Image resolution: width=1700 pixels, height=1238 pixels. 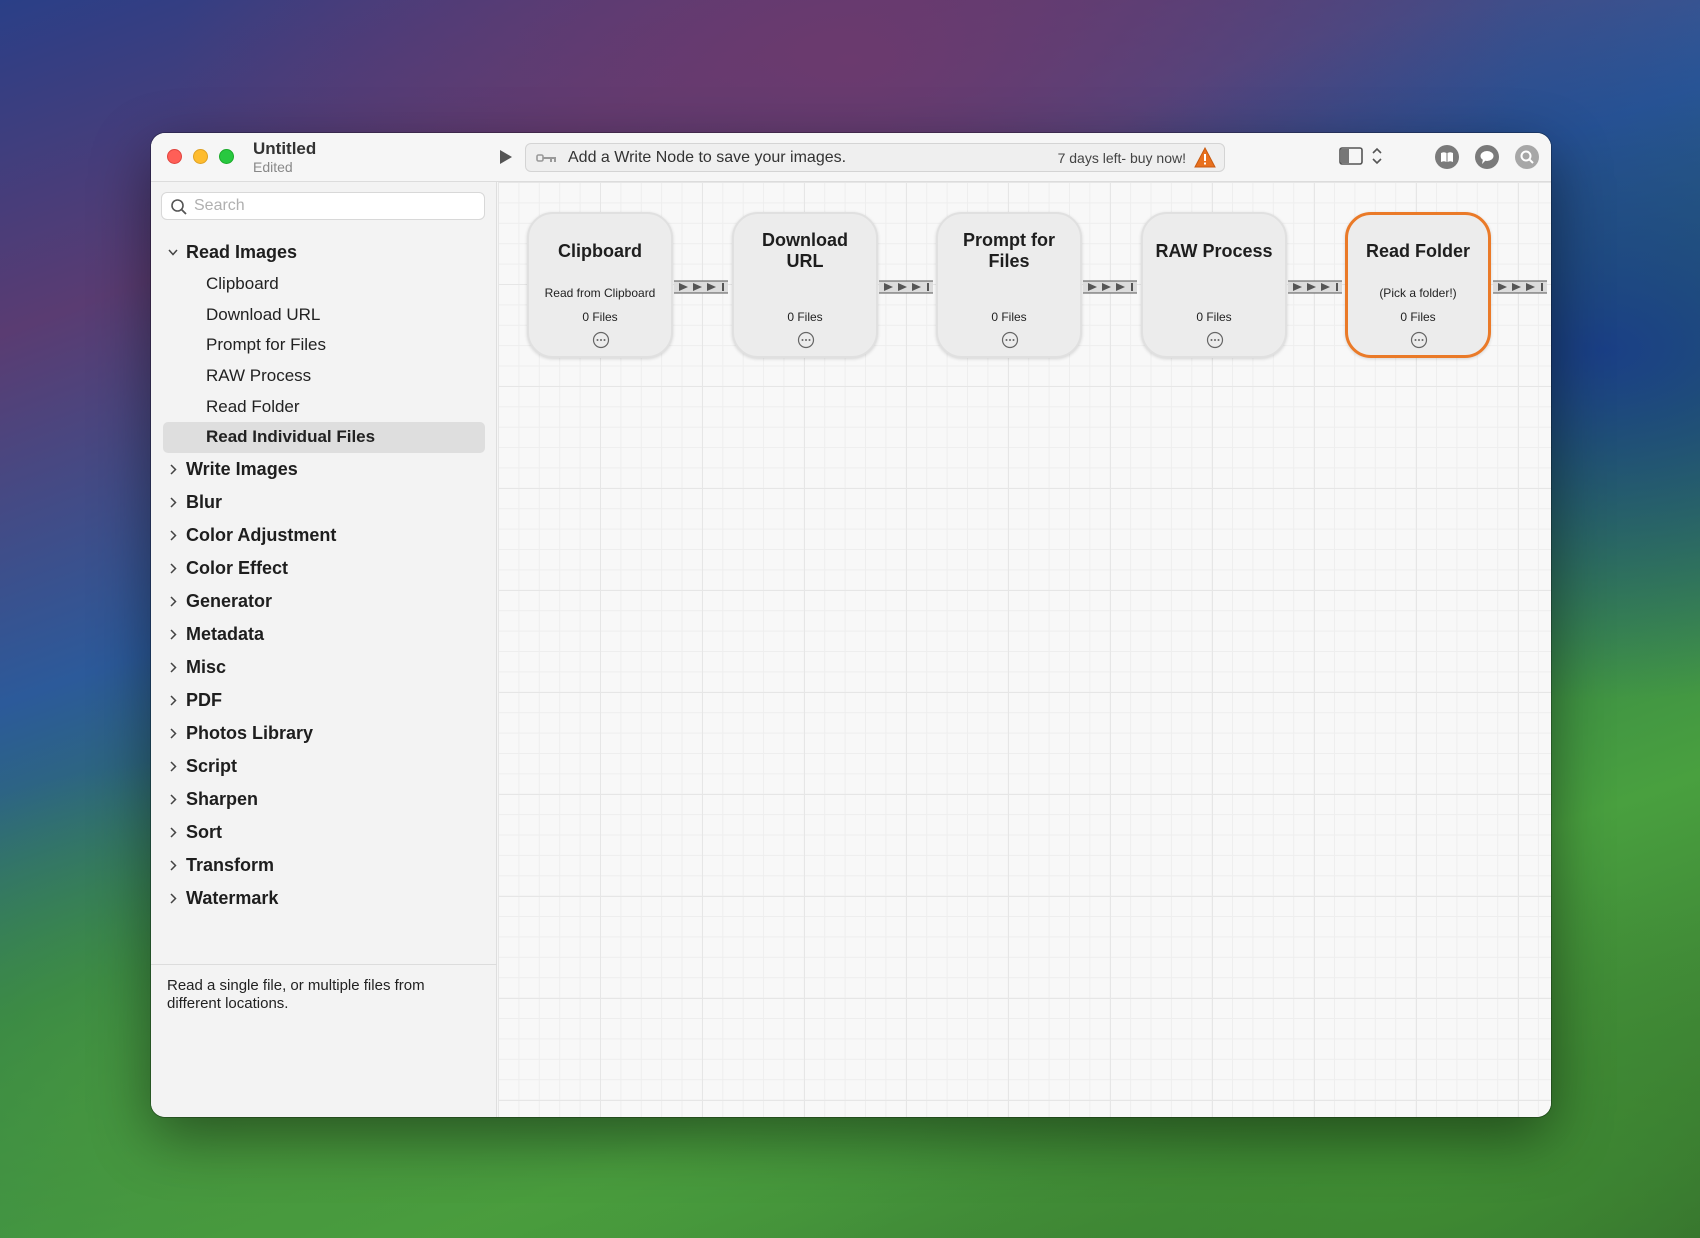 What do you see at coordinates (173, 252) in the screenshot?
I see `chevron-down-icon` at bounding box center [173, 252].